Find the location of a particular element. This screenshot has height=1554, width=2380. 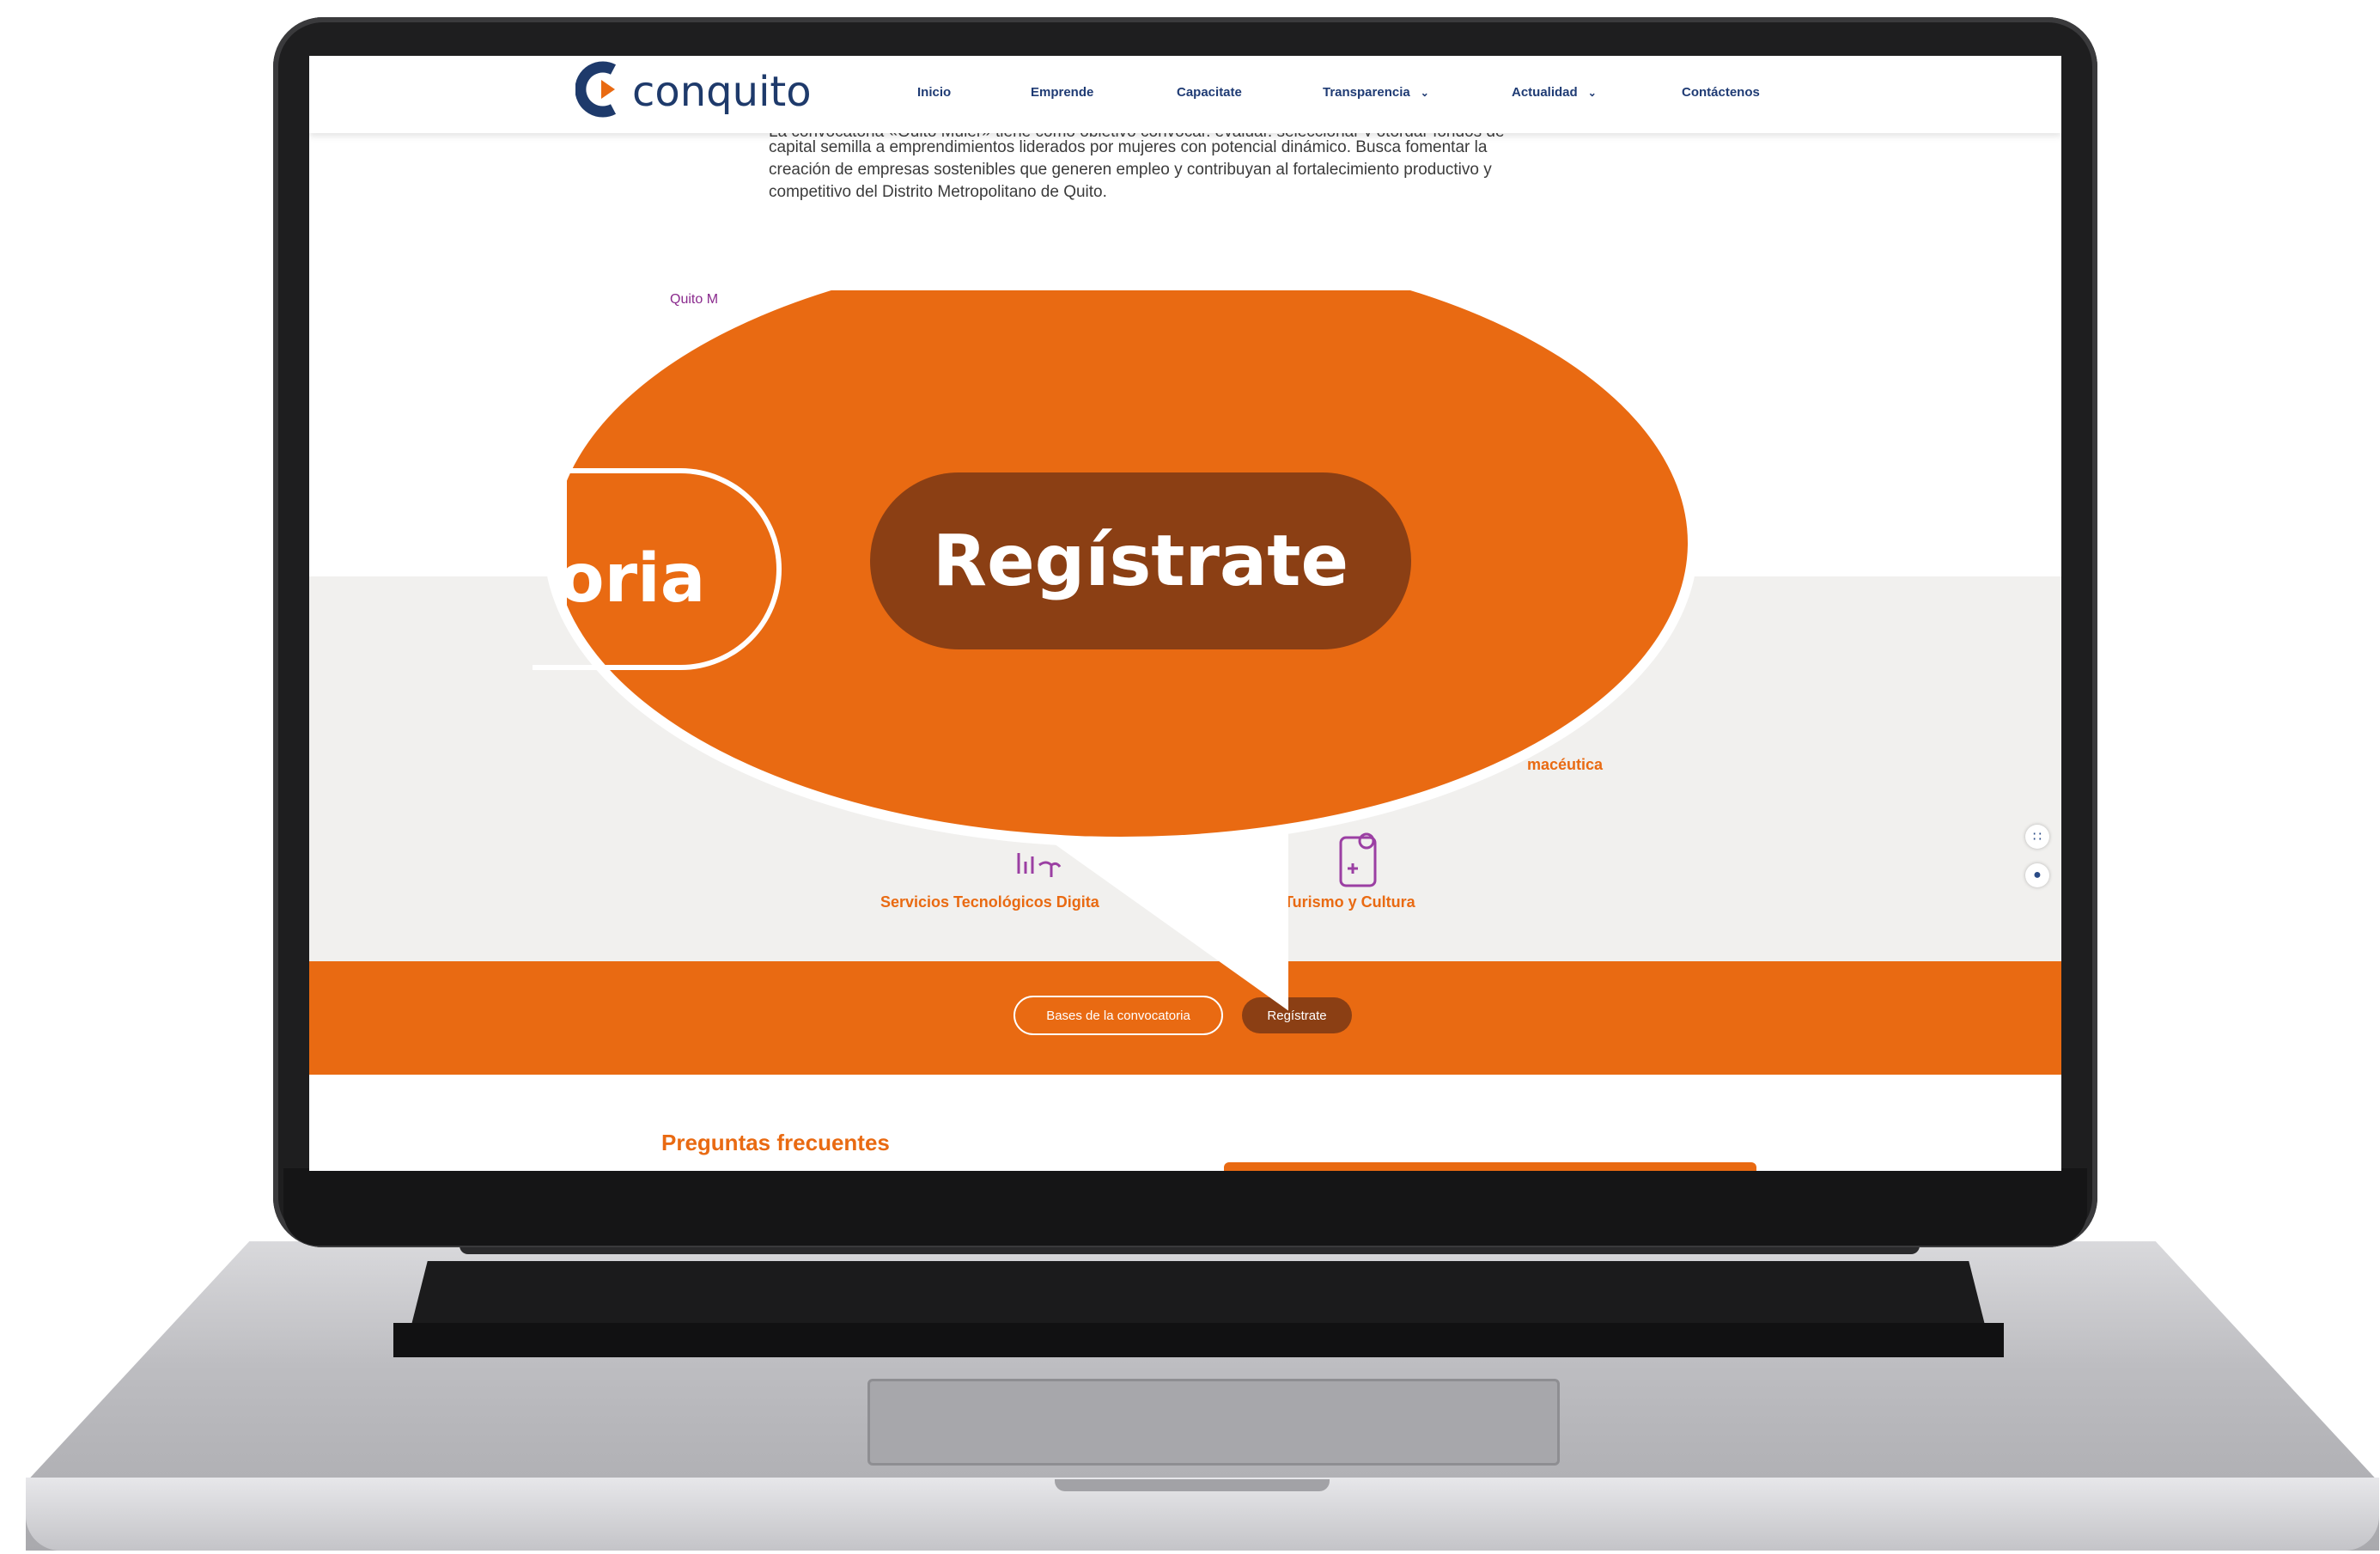

zoom-bases-text: oria is located at coordinates (632, 579).